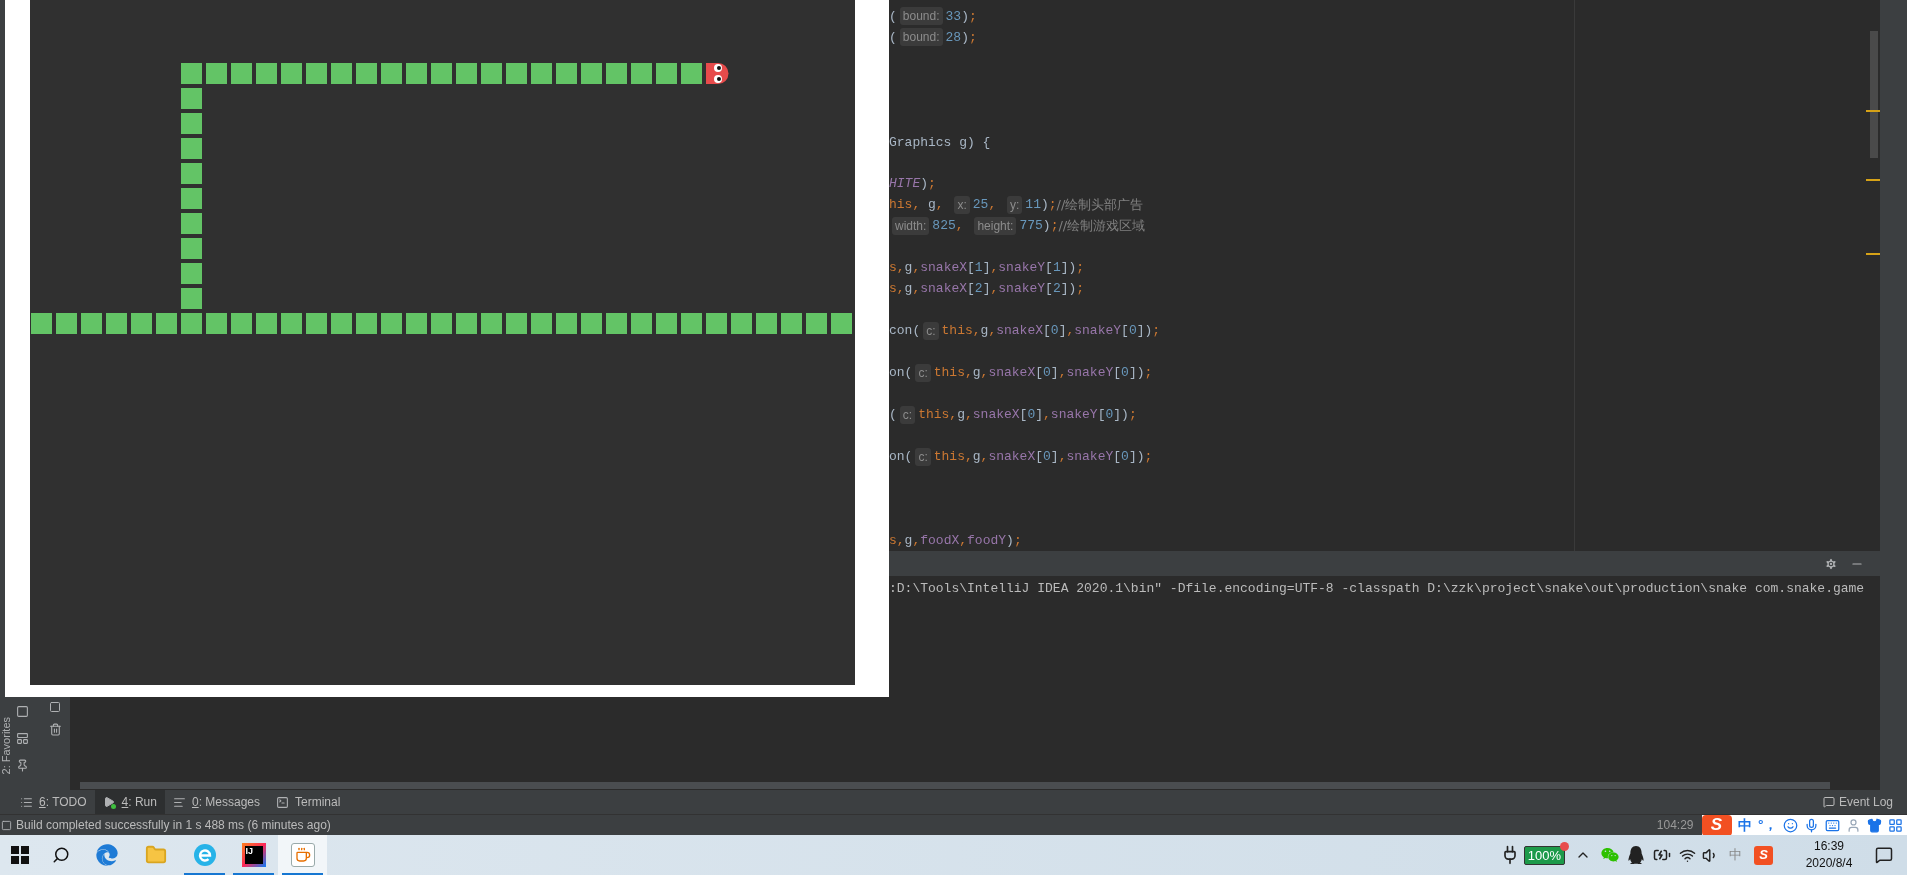 The image size is (1907, 875). What do you see at coordinates (1831, 563) in the screenshot?
I see `settings-icon` at bounding box center [1831, 563].